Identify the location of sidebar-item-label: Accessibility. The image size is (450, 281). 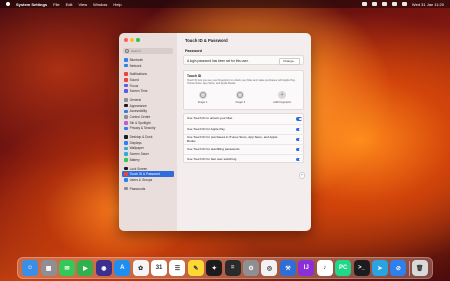
(138, 111).